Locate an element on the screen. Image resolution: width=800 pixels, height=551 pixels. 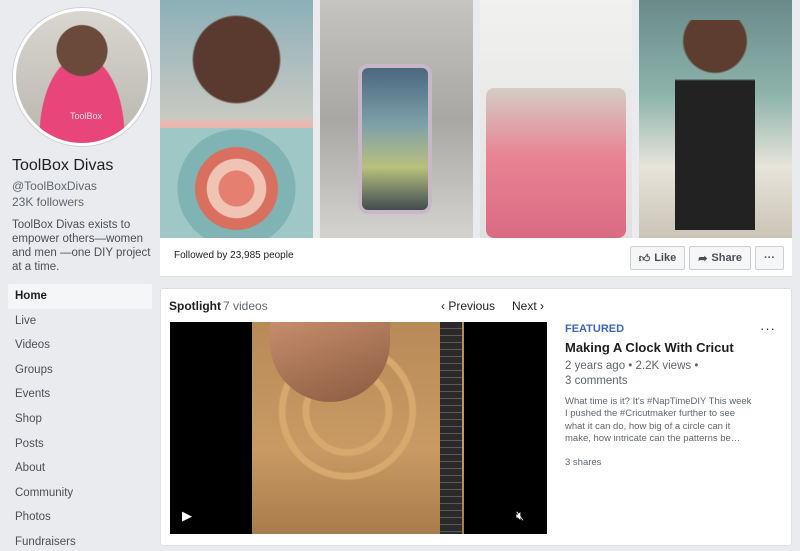
followers-count: 23K followers is located at coordinates (48, 202).